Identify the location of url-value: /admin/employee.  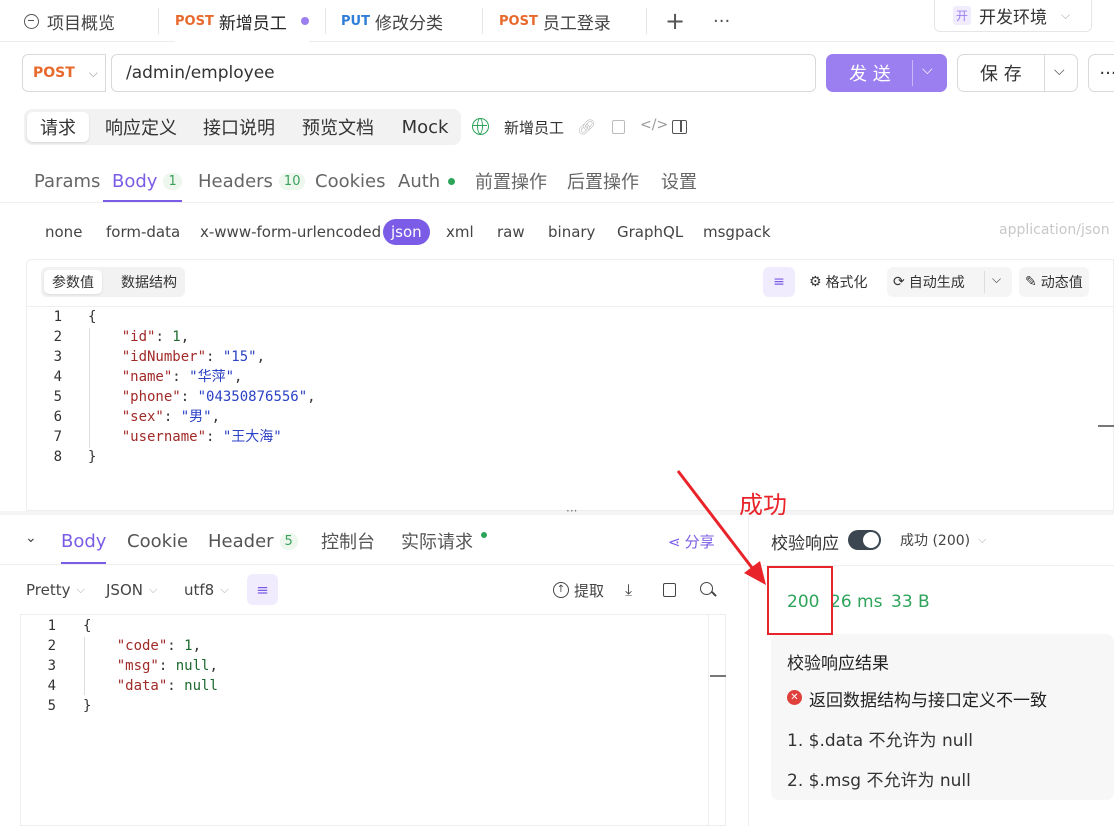
(200, 73).